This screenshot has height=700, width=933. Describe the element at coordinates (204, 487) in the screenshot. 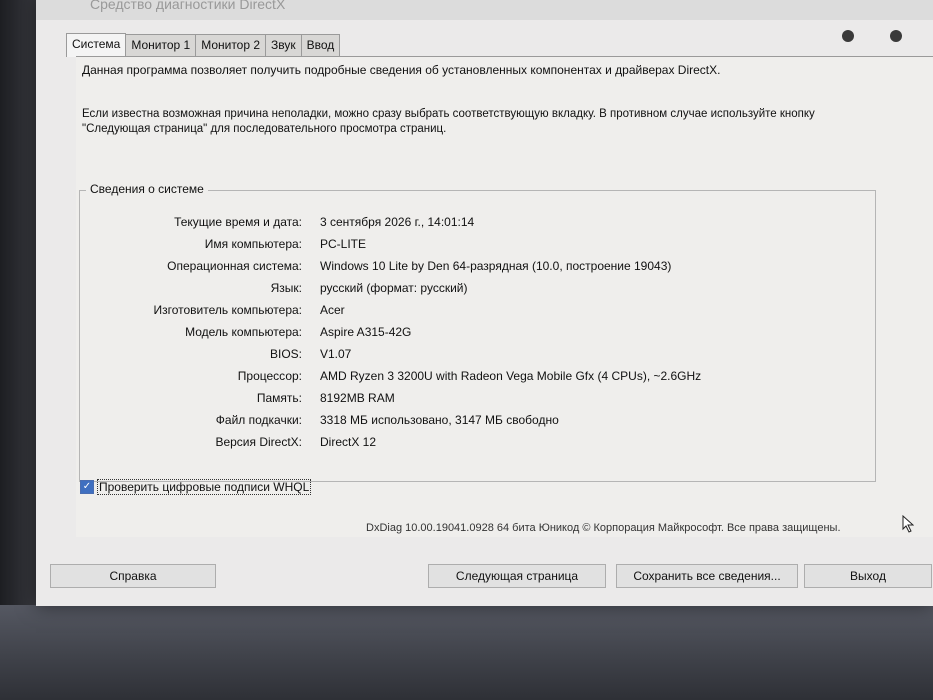

I see `whql-checkbox-label: Проверить цифровые подписи WHQL` at that location.